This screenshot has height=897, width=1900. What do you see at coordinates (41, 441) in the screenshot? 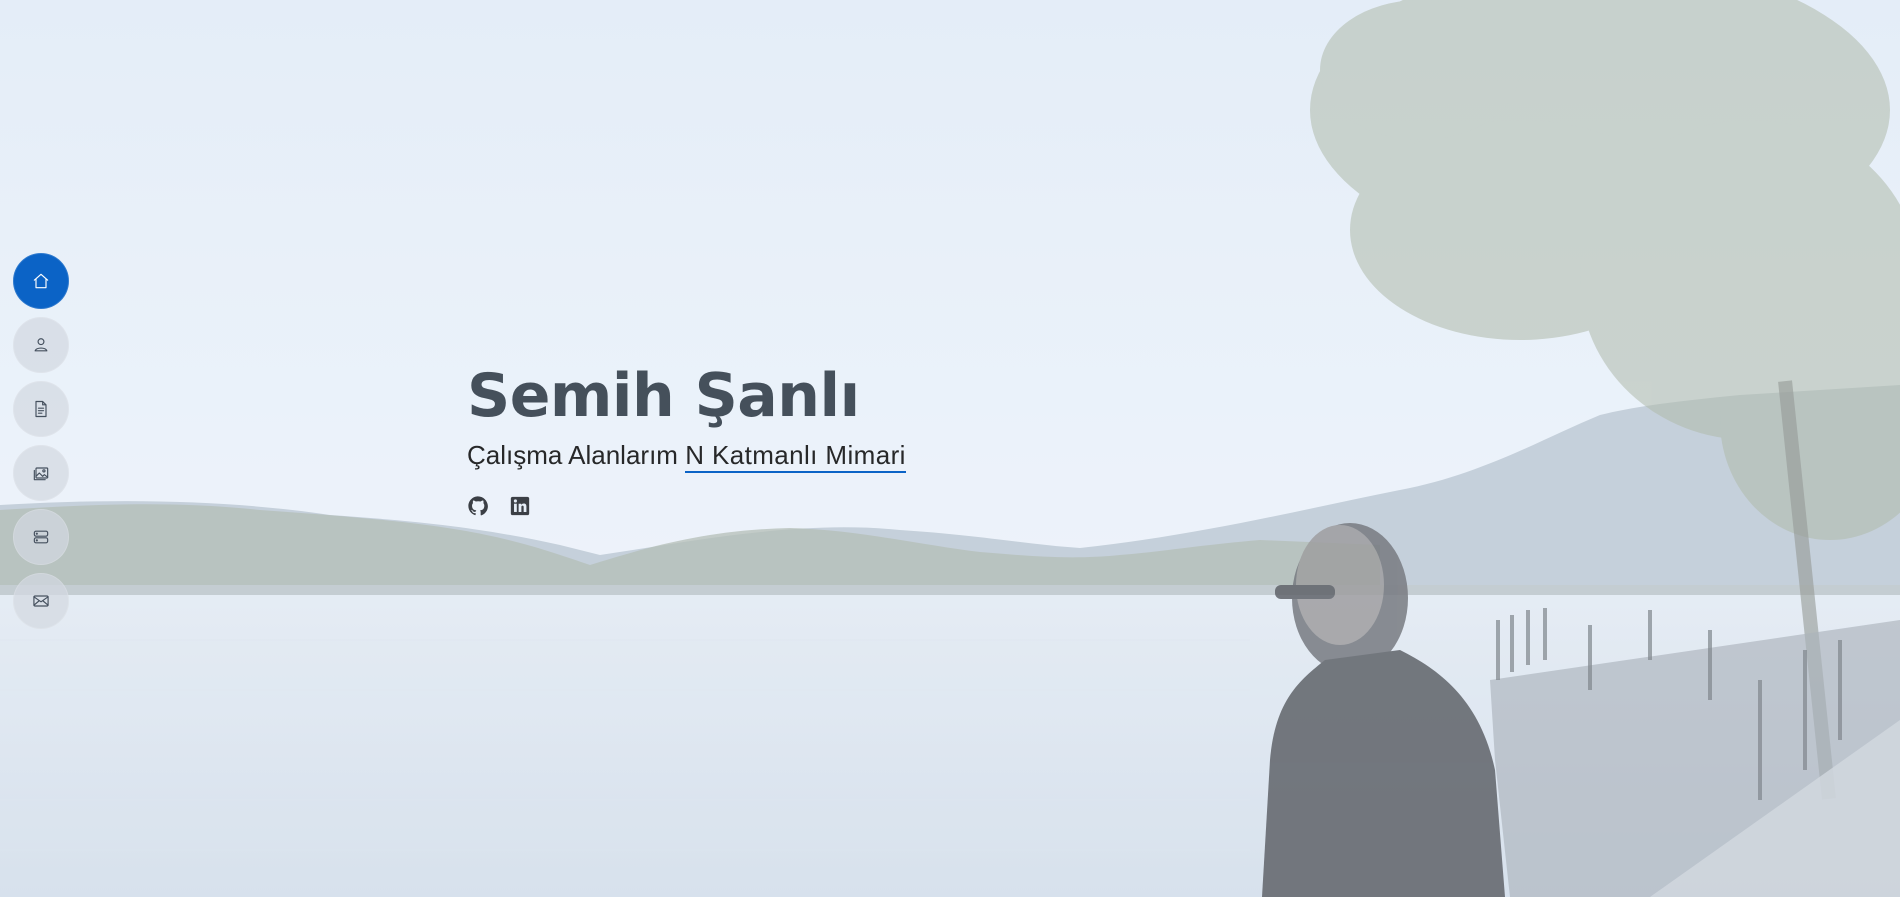
I see `side-navigation` at bounding box center [41, 441].